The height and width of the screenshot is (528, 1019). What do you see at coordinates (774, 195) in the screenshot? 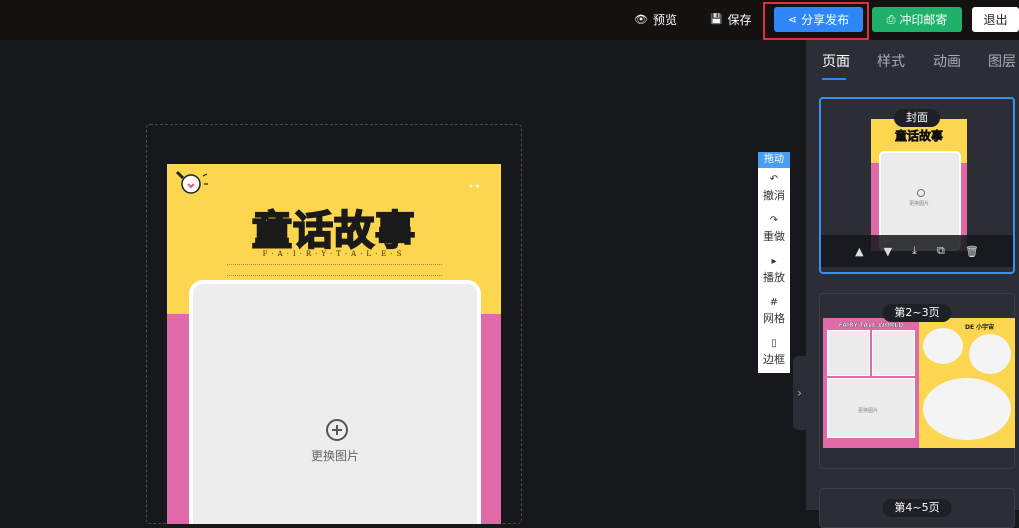
I see `undo-label: 撤消` at bounding box center [774, 195].